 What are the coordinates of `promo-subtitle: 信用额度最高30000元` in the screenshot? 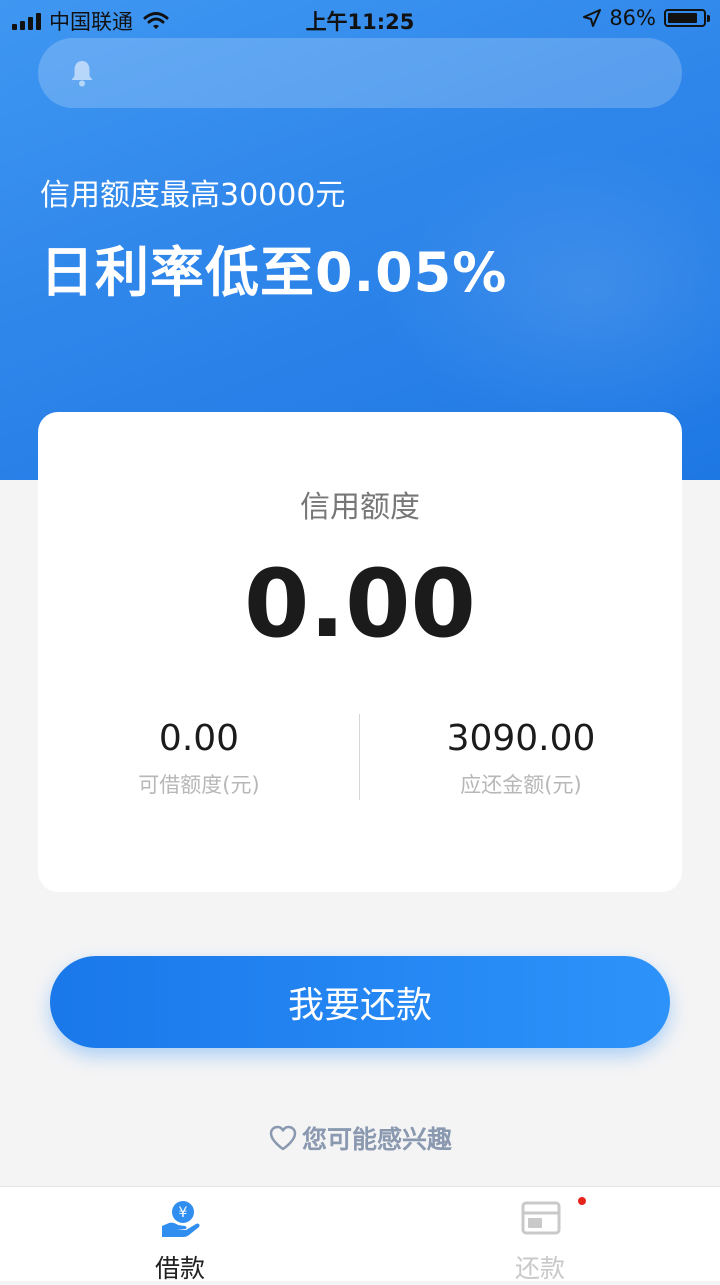 It's located at (193, 195).